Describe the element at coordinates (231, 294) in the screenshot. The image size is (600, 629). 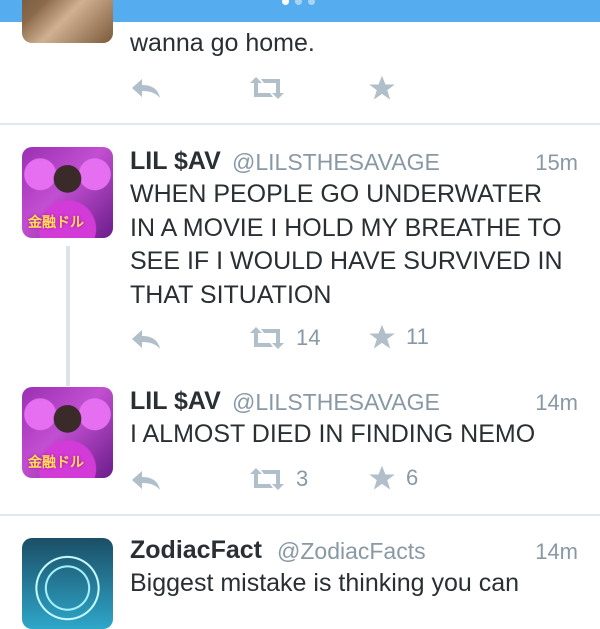
I see `tweet-text-line: THAT SITUATION` at that location.